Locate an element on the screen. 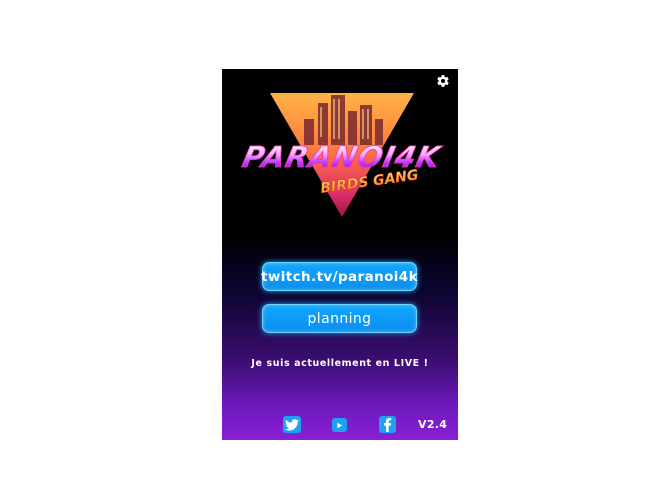  facebook-icon is located at coordinates (387, 424).